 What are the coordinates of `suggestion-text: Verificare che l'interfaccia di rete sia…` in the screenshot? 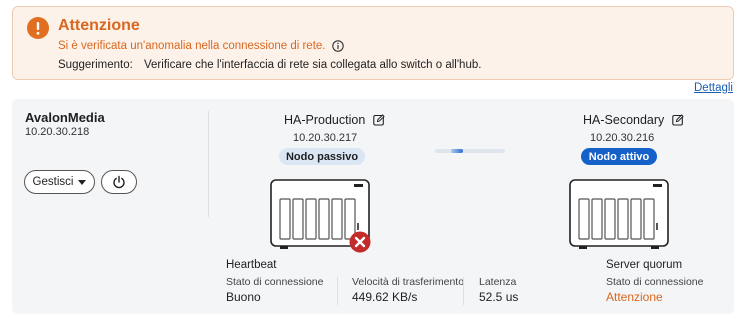 It's located at (313, 65).